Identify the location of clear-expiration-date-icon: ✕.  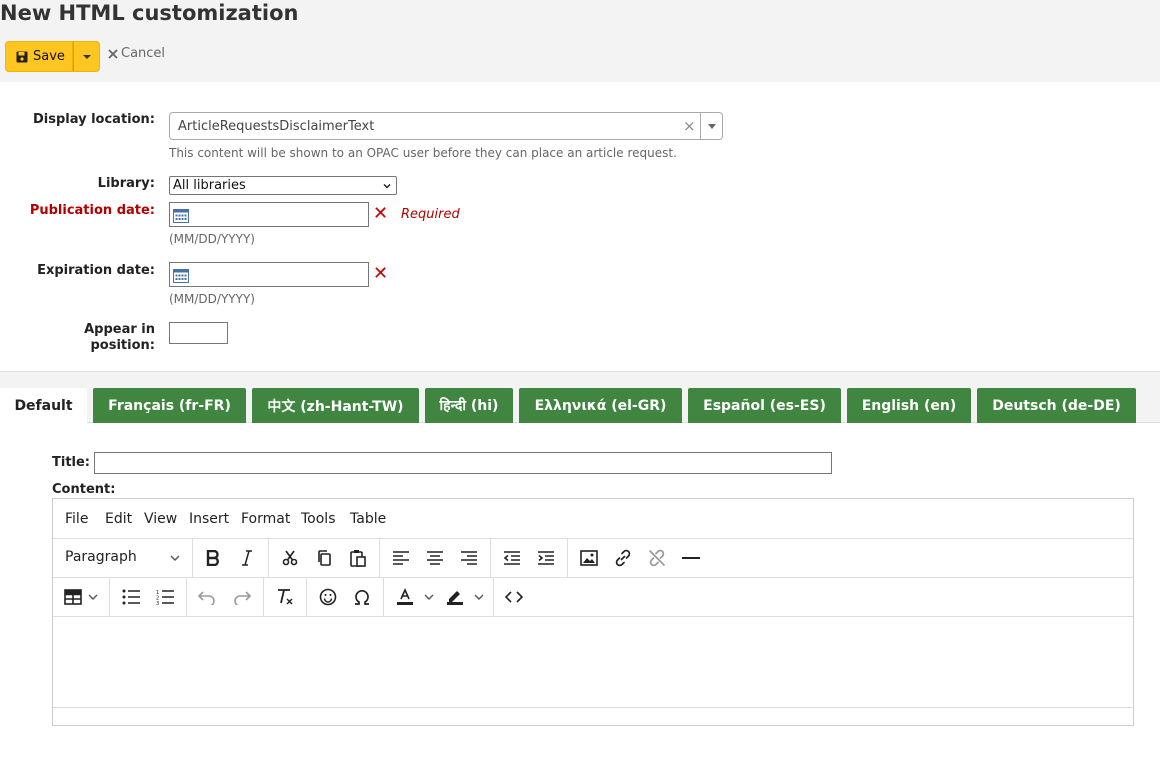
(380, 274).